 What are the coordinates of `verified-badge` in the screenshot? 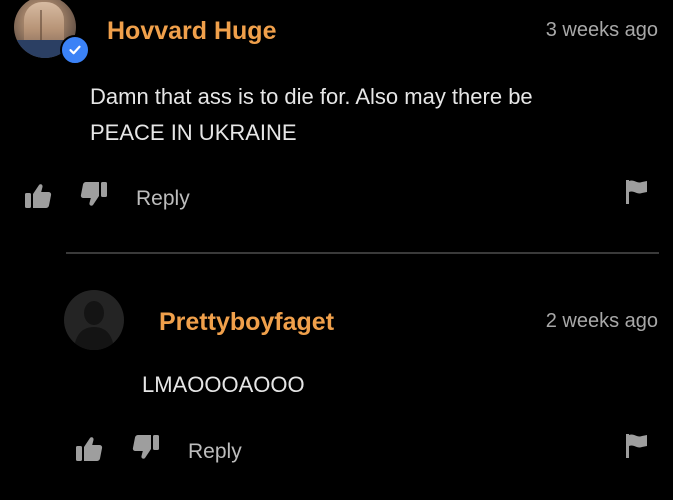 It's located at (75, 50).